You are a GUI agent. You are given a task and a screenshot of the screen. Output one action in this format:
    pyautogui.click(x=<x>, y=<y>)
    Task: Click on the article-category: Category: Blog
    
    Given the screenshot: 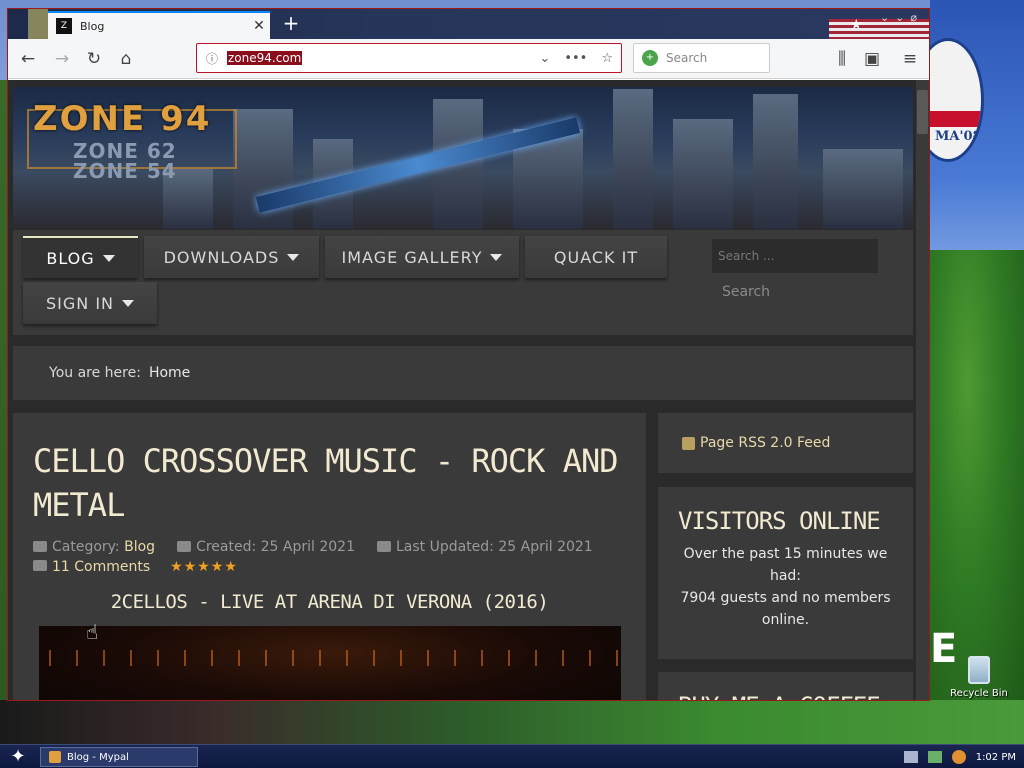 What is the action you would take?
    pyautogui.click(x=94, y=547)
    